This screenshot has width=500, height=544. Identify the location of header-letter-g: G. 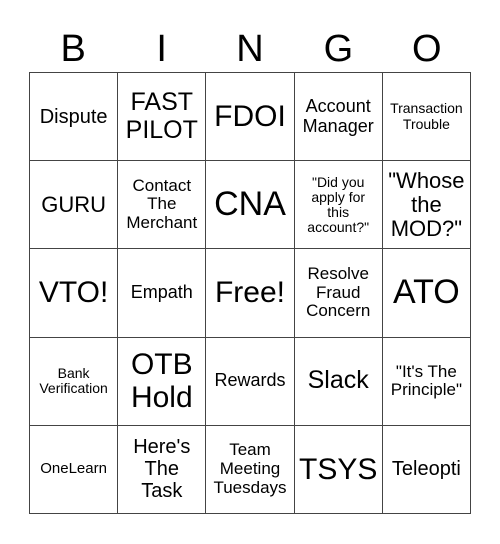
(338, 49).